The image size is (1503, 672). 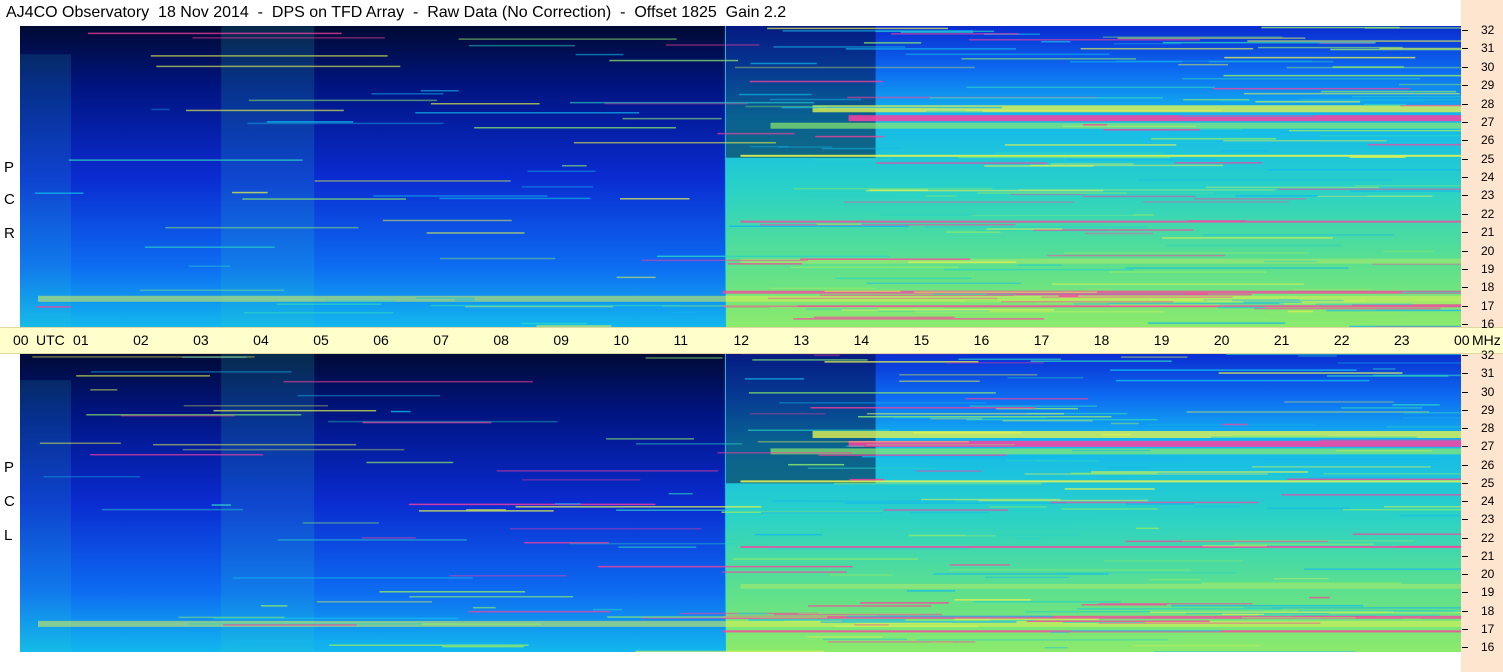 What do you see at coordinates (1101, 340) in the screenshot?
I see `time-tick-label: 18` at bounding box center [1101, 340].